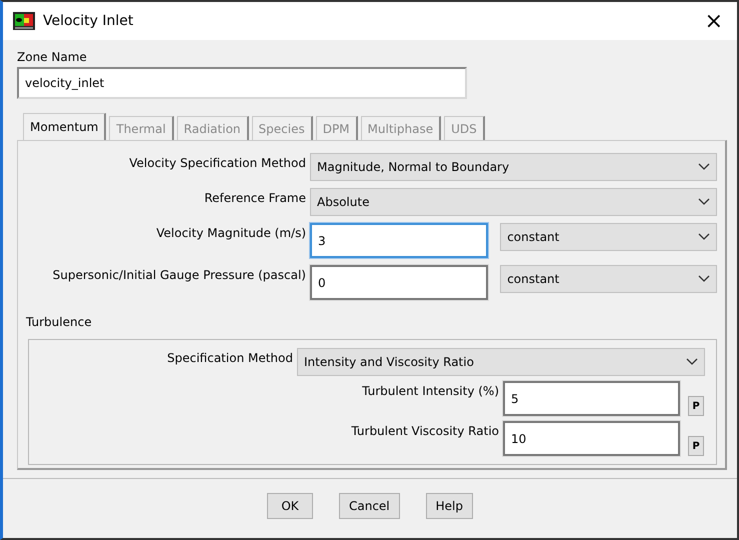  I want to click on text-input: 10, so click(591, 438).